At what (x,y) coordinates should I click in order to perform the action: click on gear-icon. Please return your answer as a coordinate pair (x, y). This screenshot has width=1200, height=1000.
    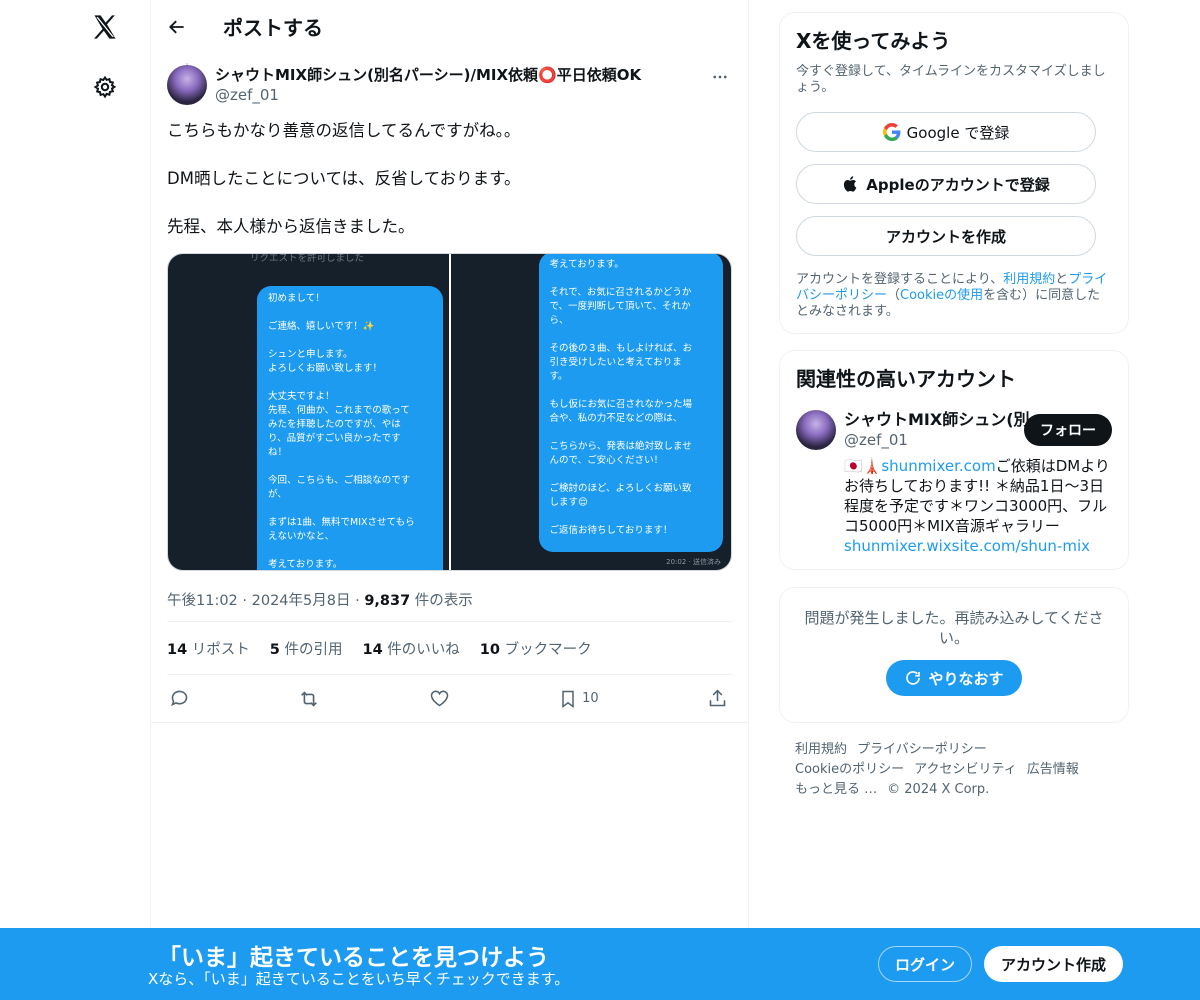
    Looking at the image, I should click on (105, 87).